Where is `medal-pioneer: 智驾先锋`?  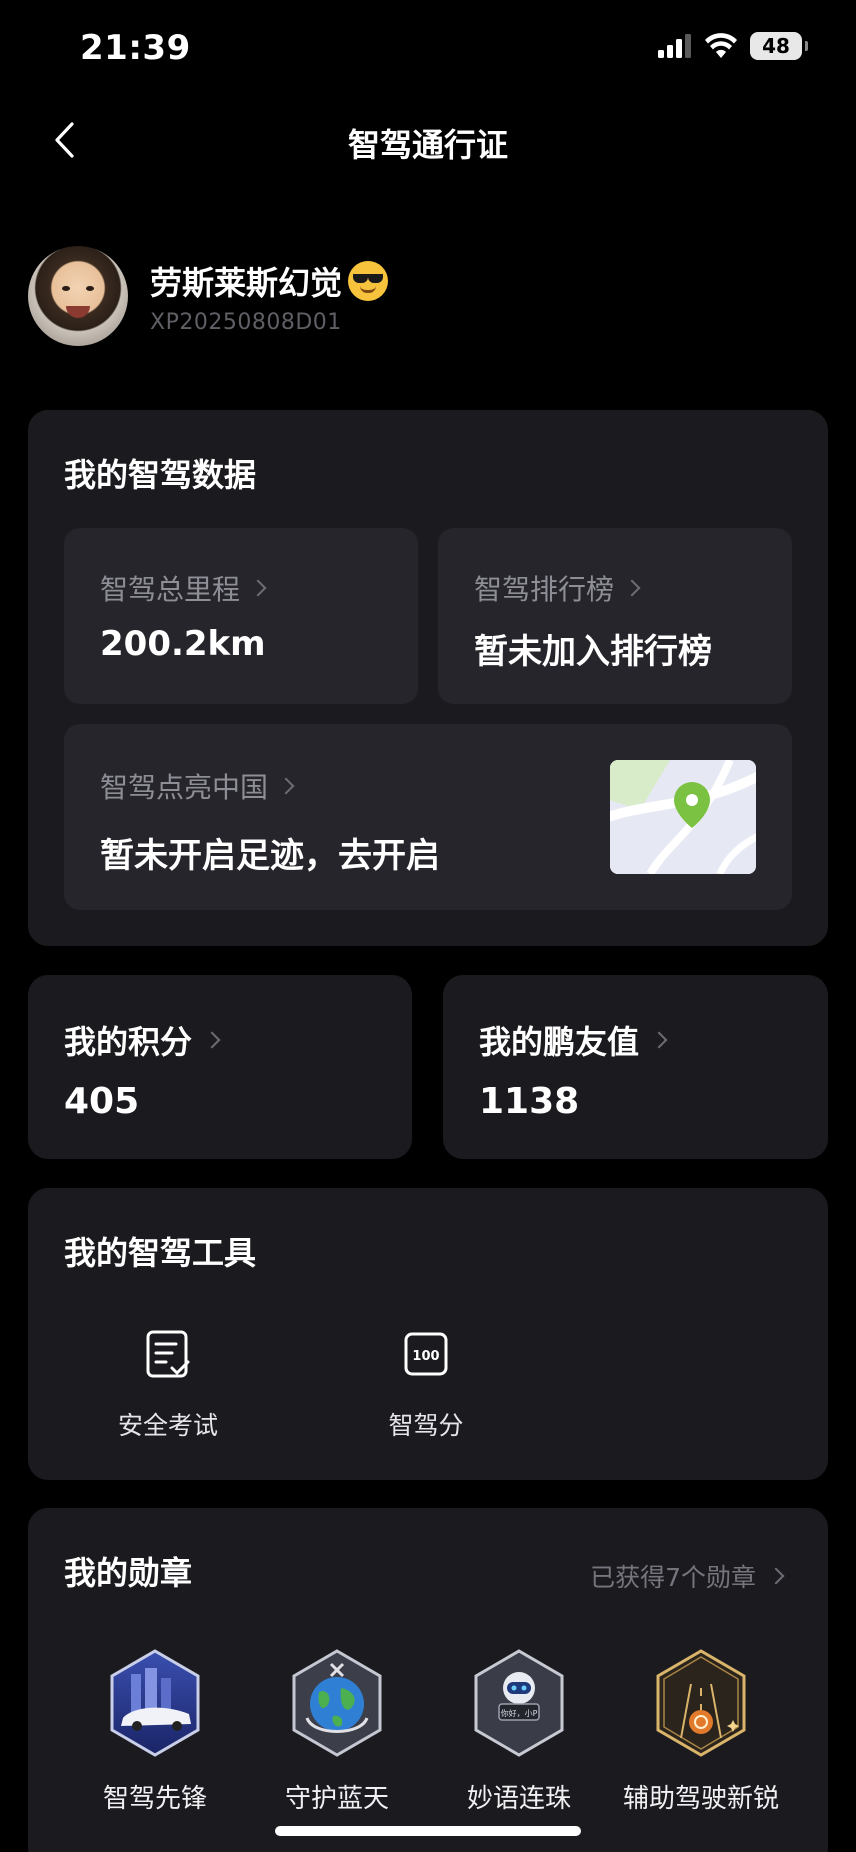 medal-pioneer: 智驾先锋 is located at coordinates (155, 1731).